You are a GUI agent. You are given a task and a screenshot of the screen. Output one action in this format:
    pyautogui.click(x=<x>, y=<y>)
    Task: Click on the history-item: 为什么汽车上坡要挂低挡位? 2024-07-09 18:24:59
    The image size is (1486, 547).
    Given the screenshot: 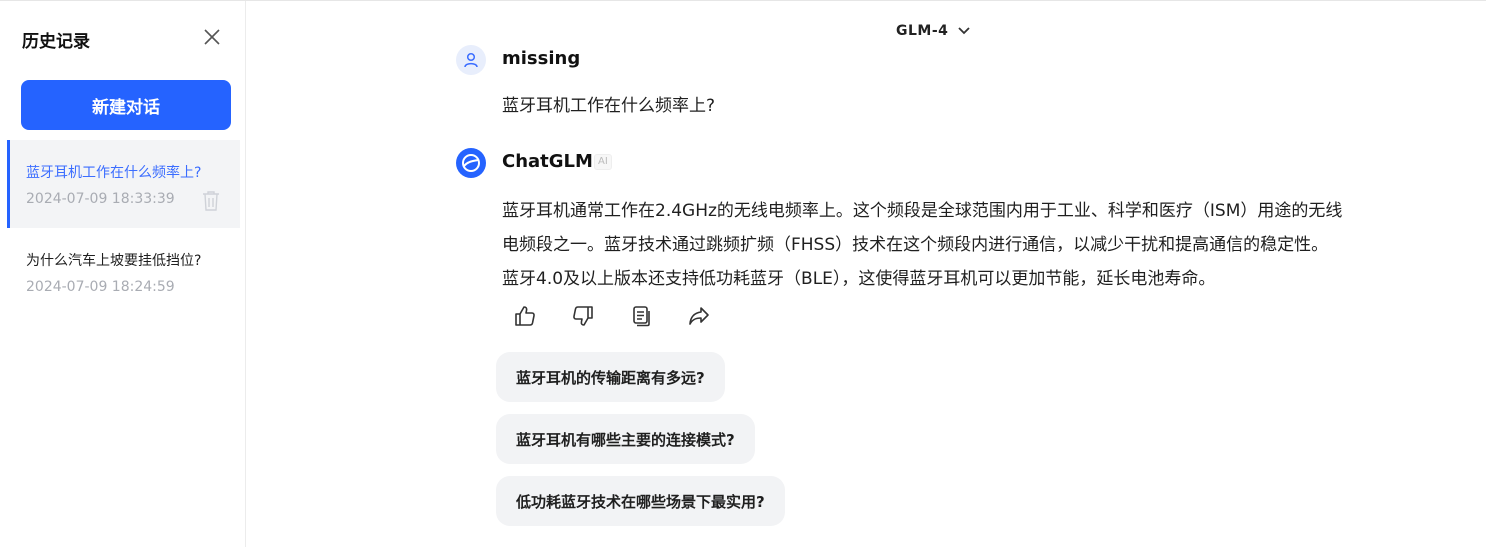 What is the action you would take?
    pyautogui.click(x=123, y=272)
    